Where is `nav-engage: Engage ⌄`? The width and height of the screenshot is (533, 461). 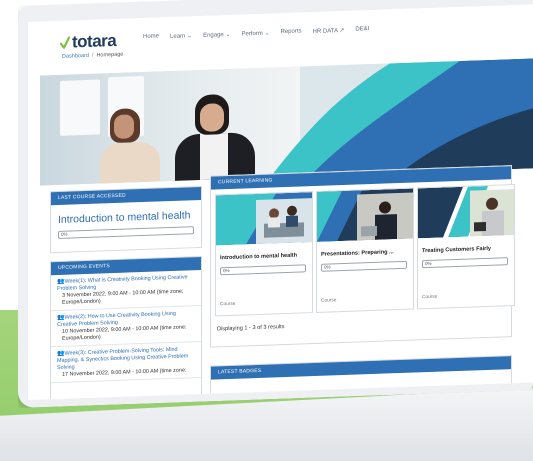 nav-engage: Engage ⌄ is located at coordinates (216, 35).